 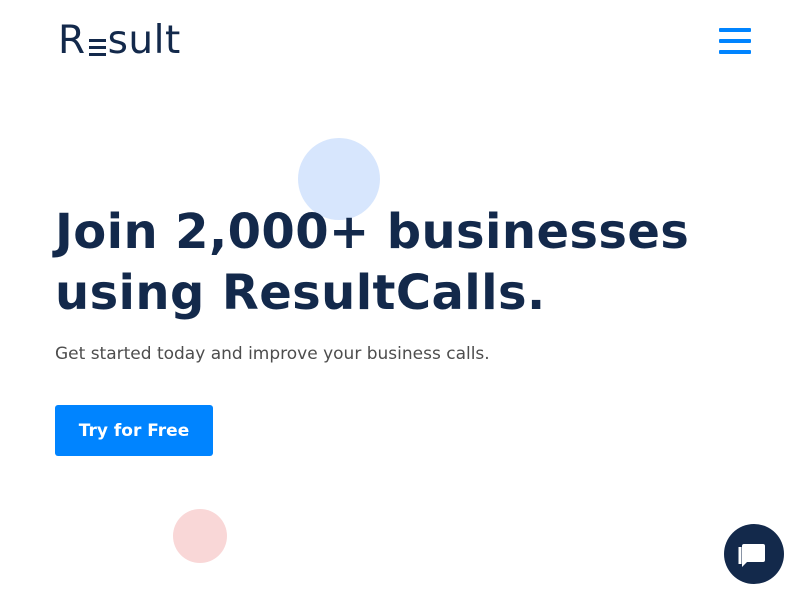 What do you see at coordinates (97, 41) in the screenshot?
I see `logo-equals-mark` at bounding box center [97, 41].